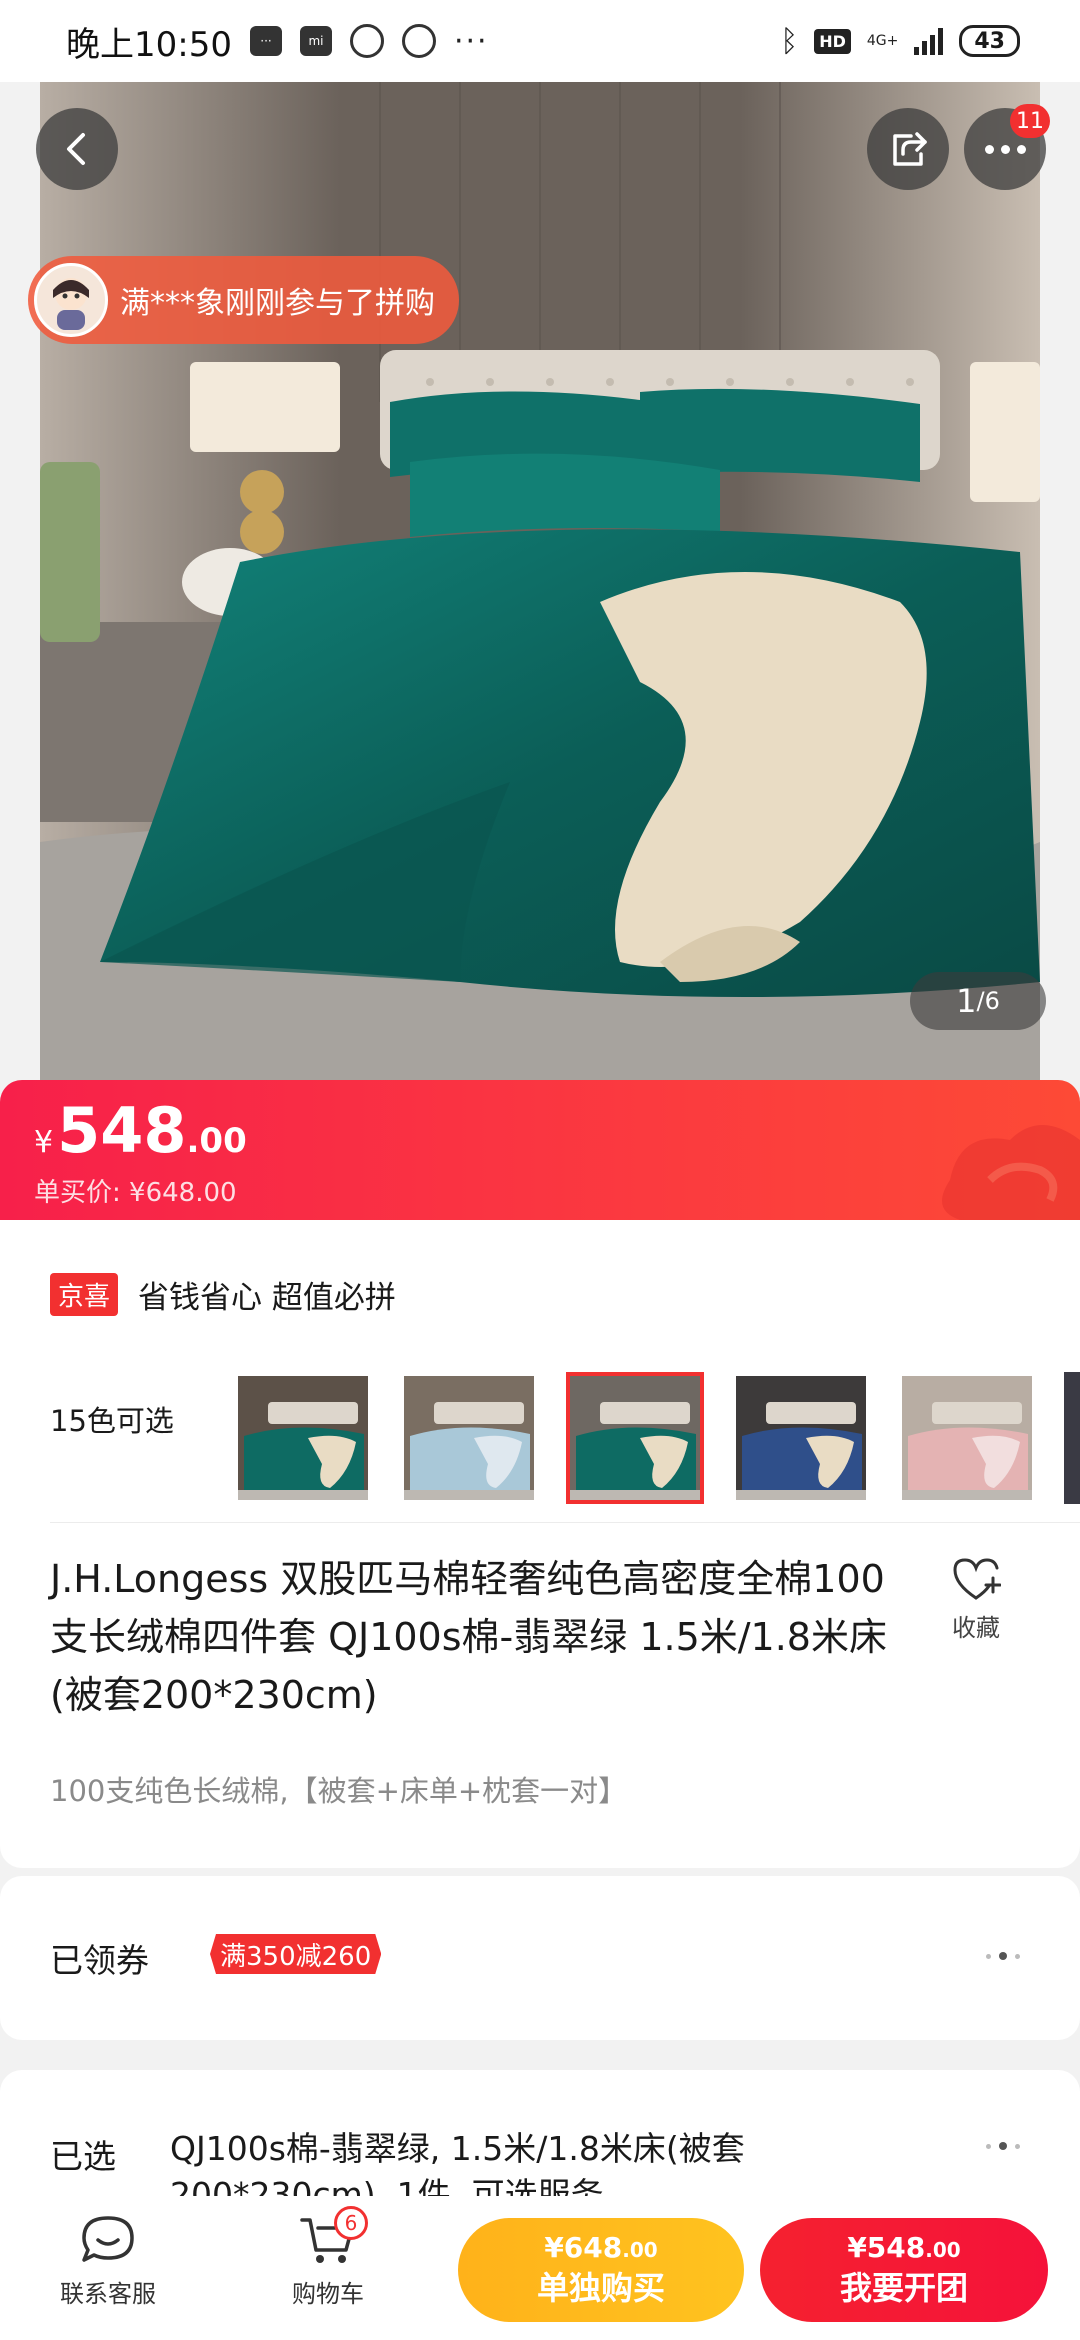 The width and height of the screenshot is (1080, 2340). Describe the element at coordinates (966, 1001) in the screenshot. I see `image-counter-current: 1` at that location.